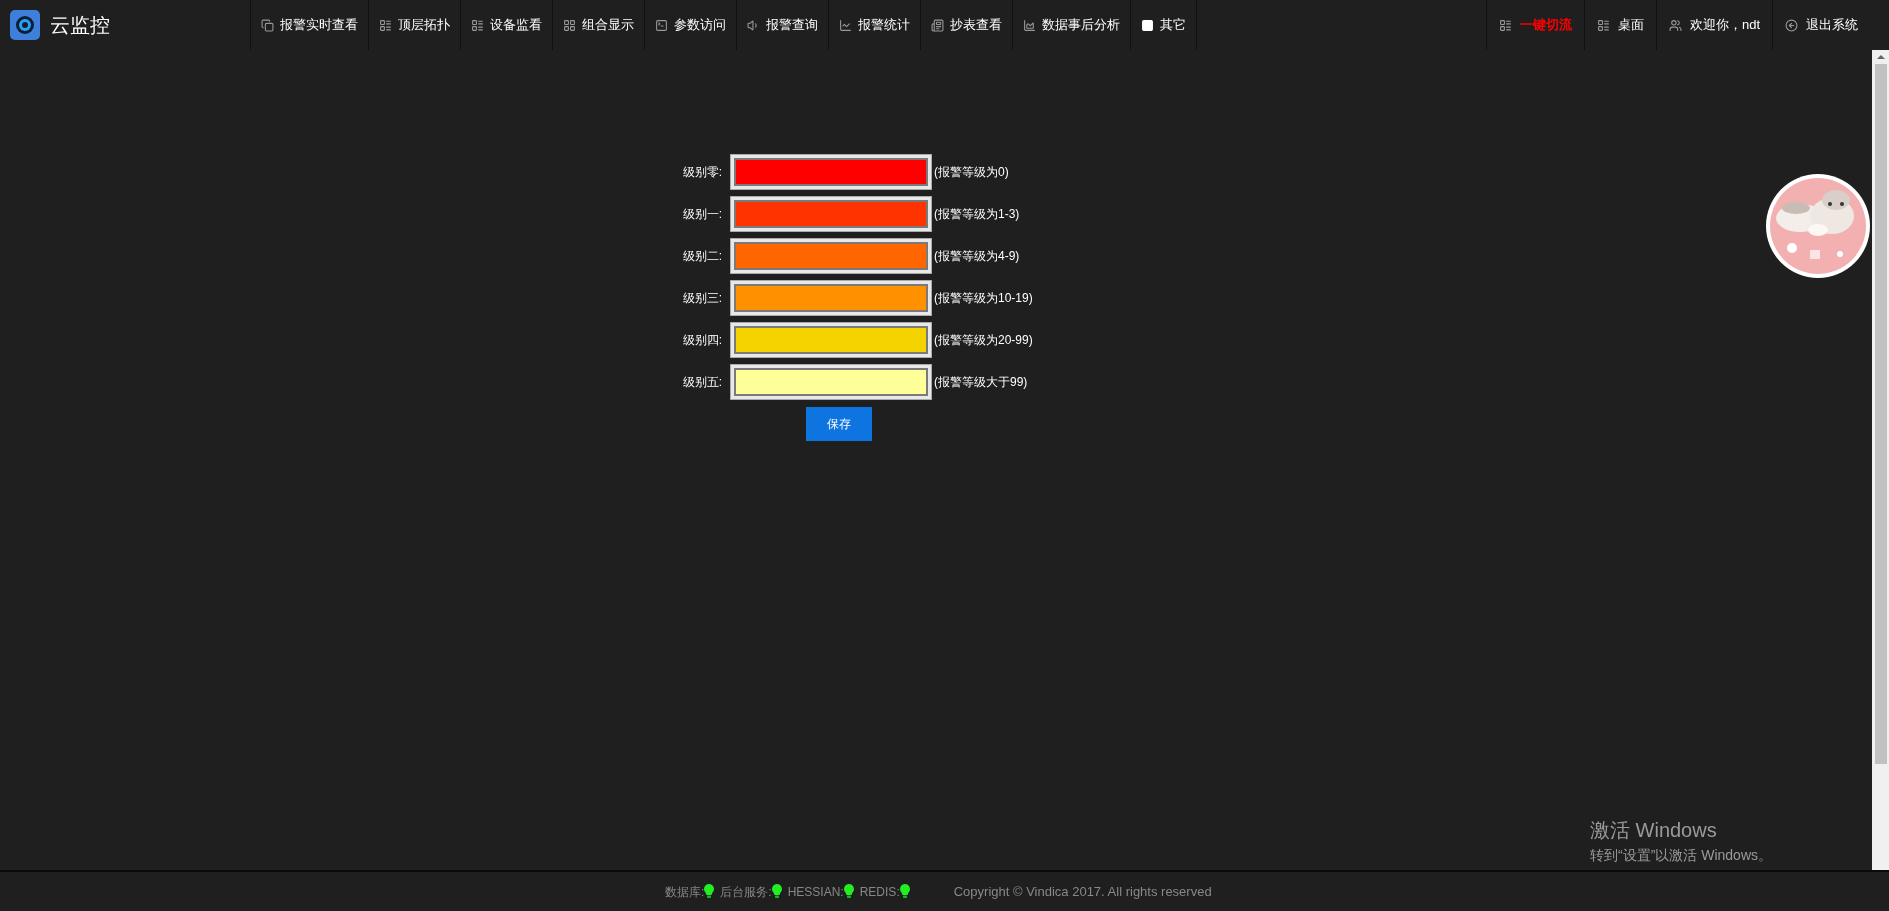 This screenshot has width=1889, height=911. Describe the element at coordinates (1654, 830) in the screenshot. I see `activation-title: 激活 Windows` at that location.